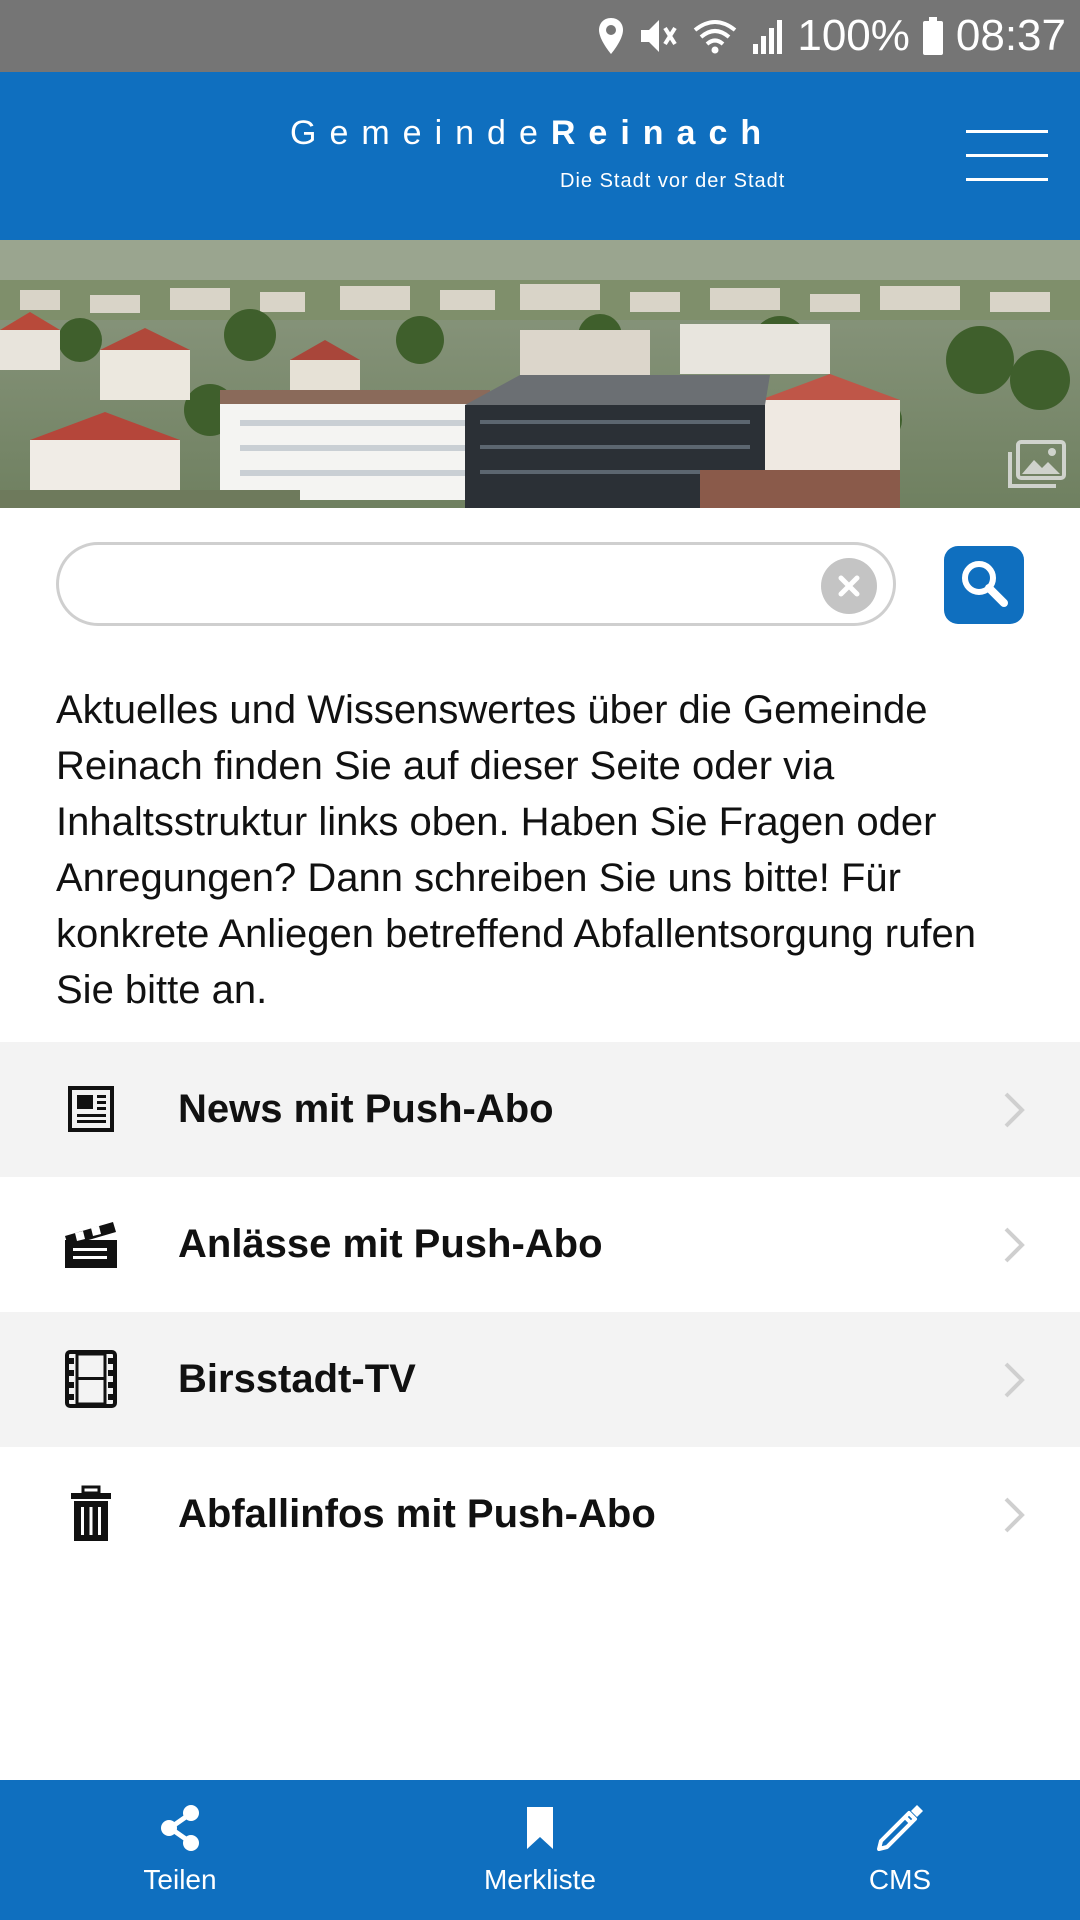  What do you see at coordinates (180, 1879) in the screenshot?
I see `nav-label: Teilen` at bounding box center [180, 1879].